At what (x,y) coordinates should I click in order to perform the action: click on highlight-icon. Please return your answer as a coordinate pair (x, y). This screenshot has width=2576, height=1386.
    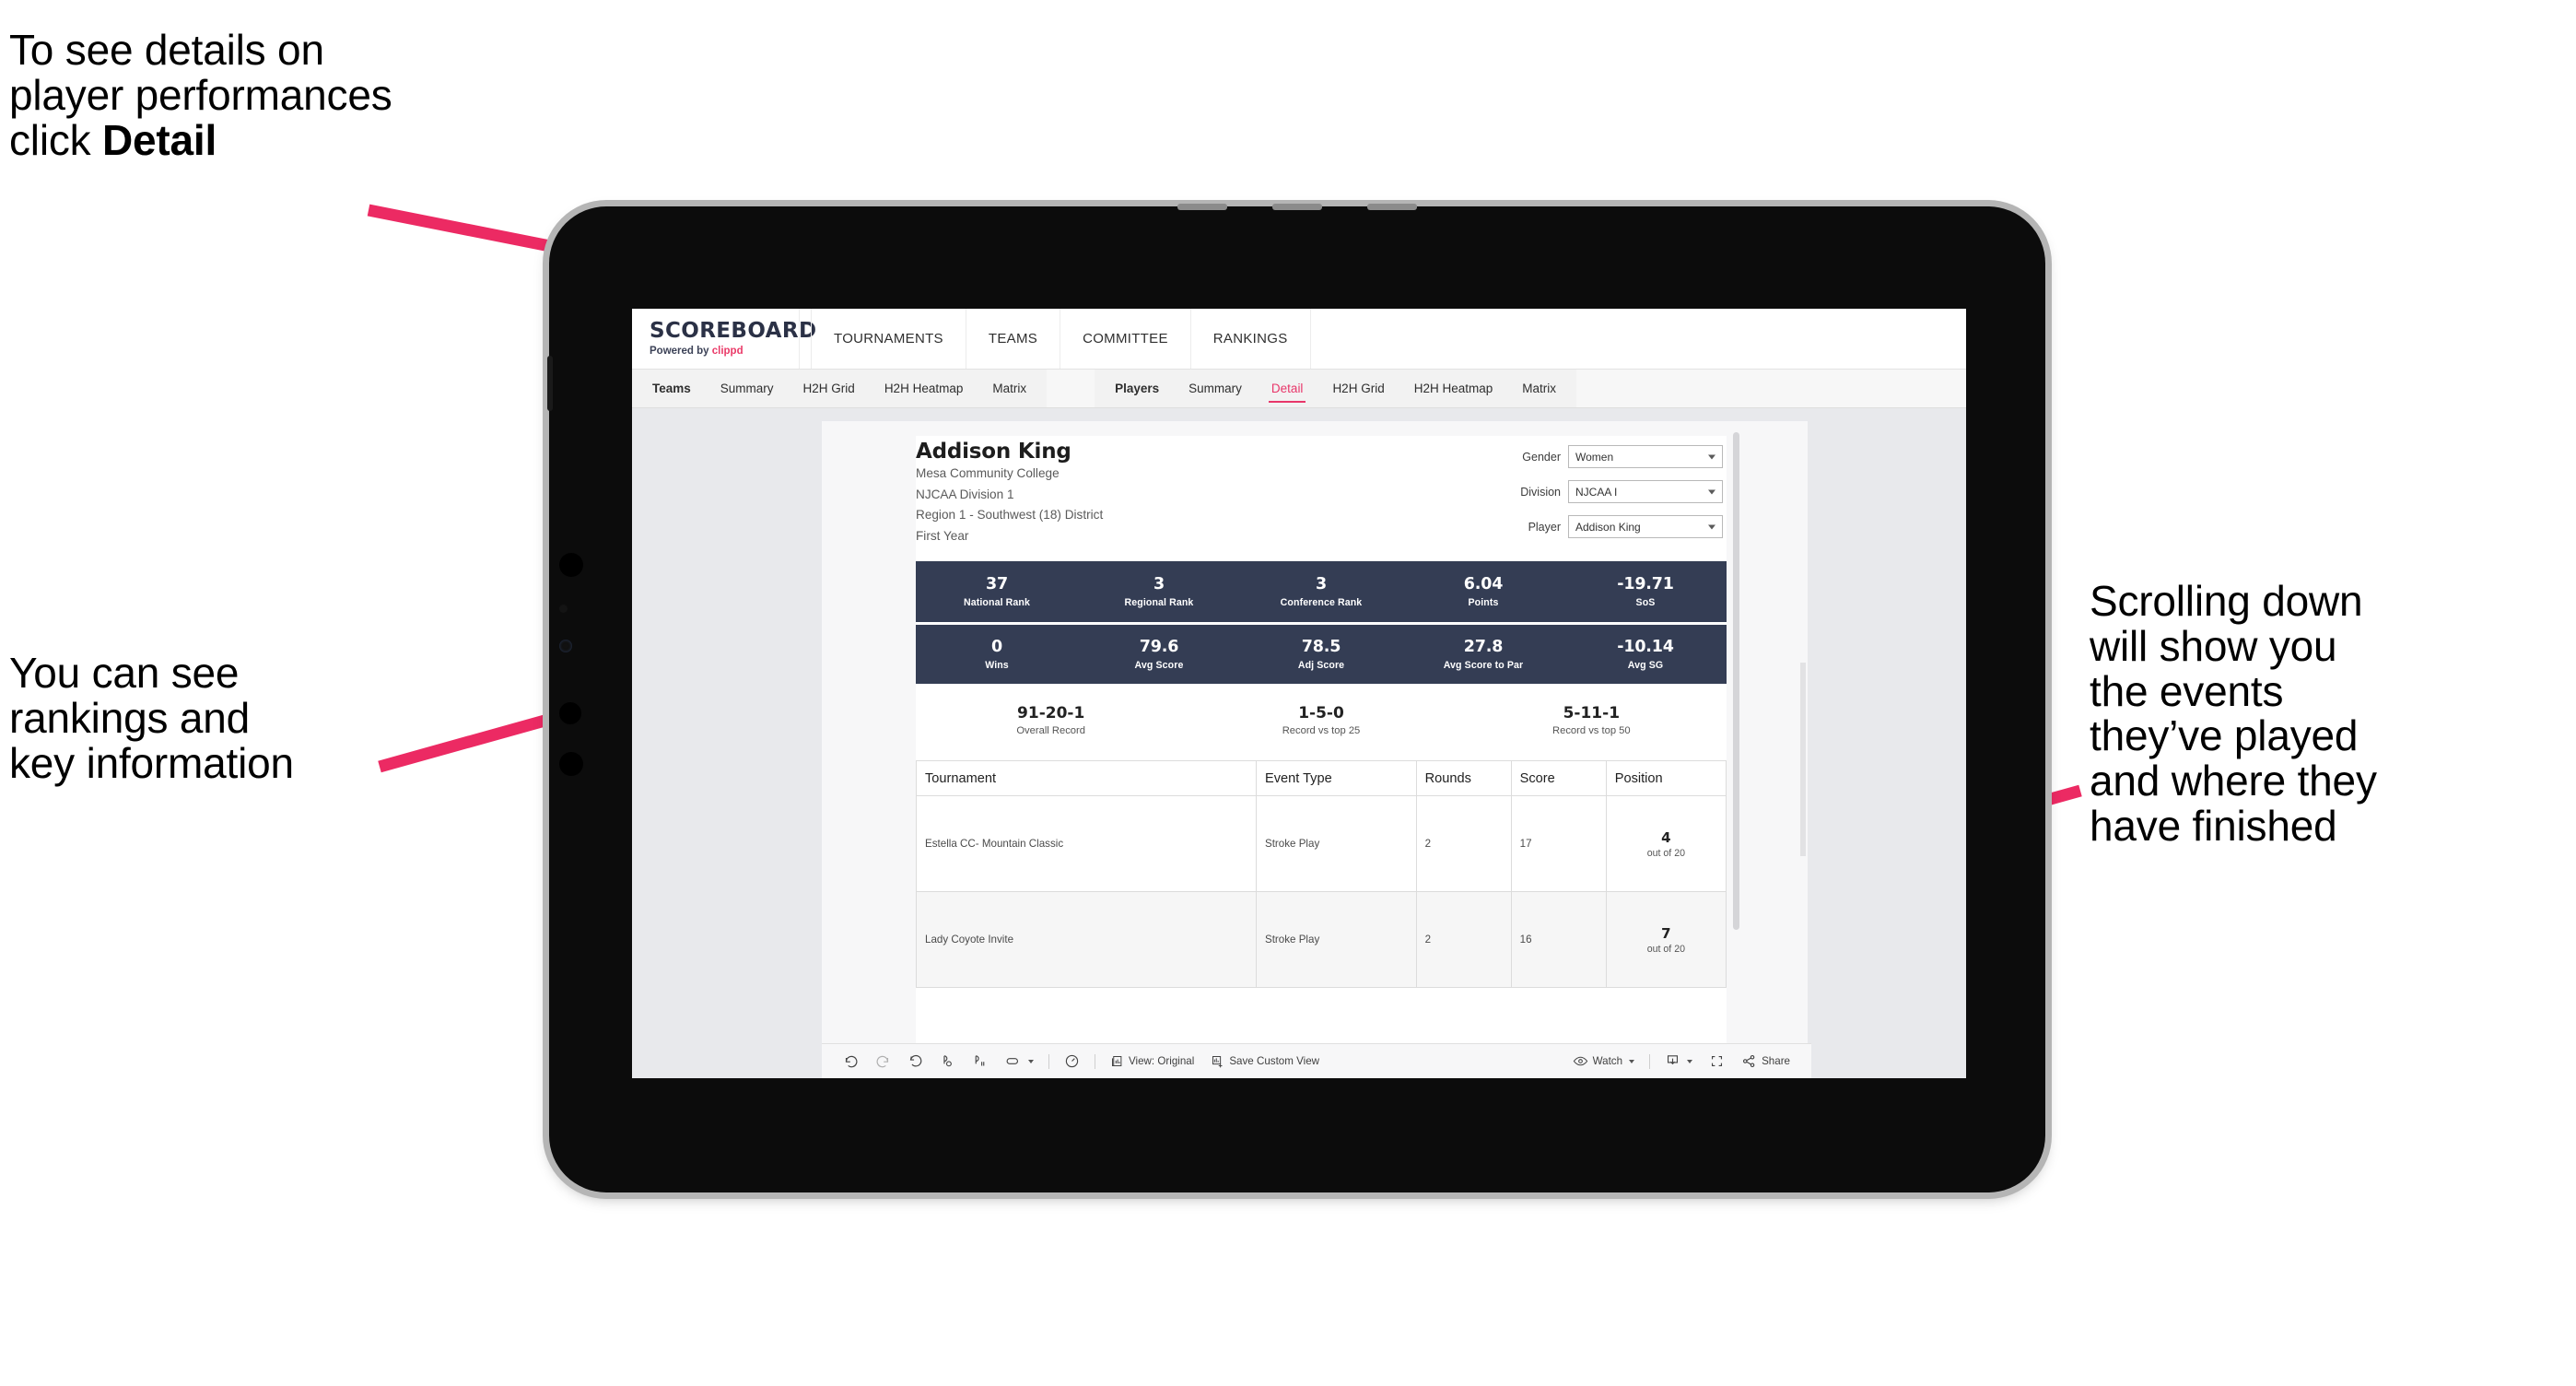
    Looking at the image, I should click on (1012, 1061).